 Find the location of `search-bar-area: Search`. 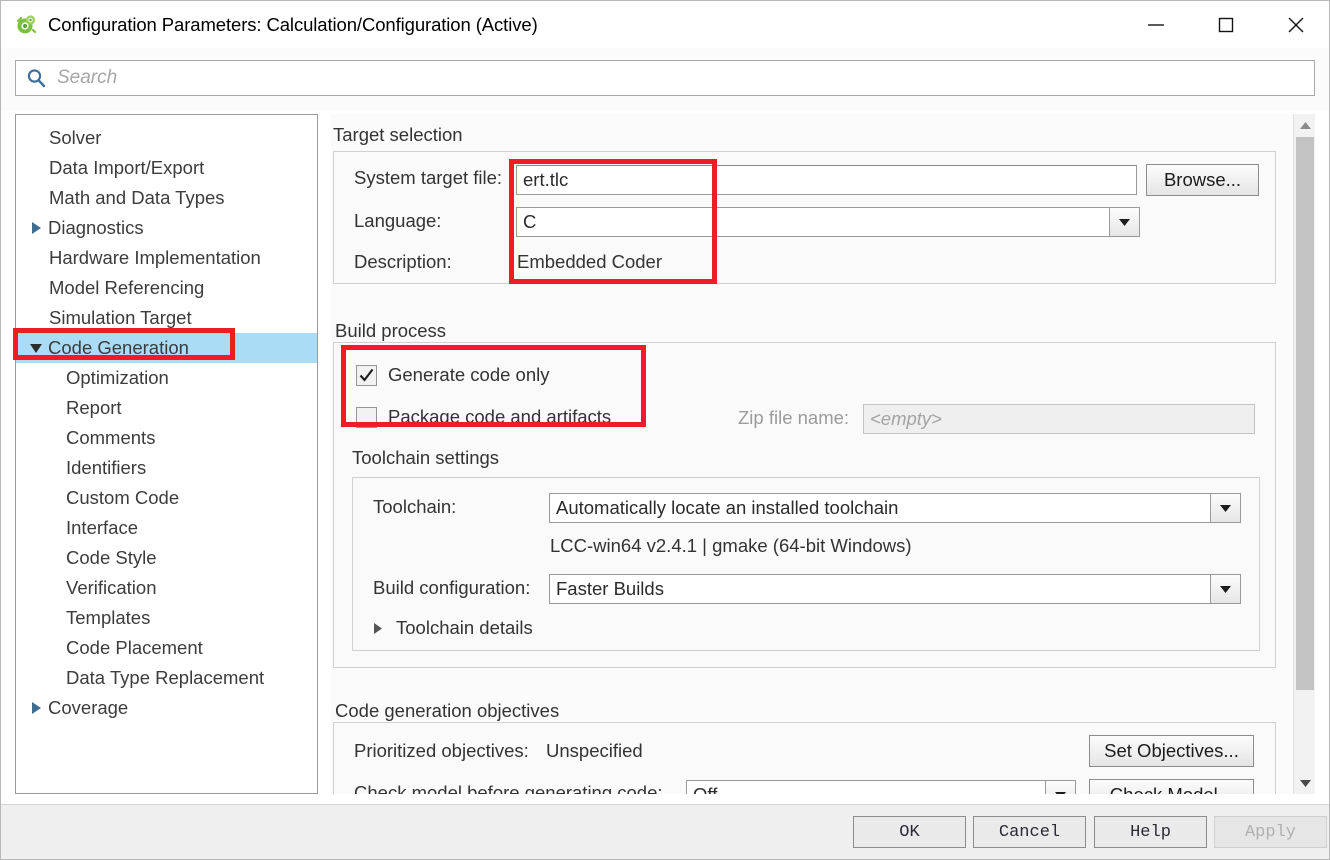

search-bar-area: Search is located at coordinates (665, 79).